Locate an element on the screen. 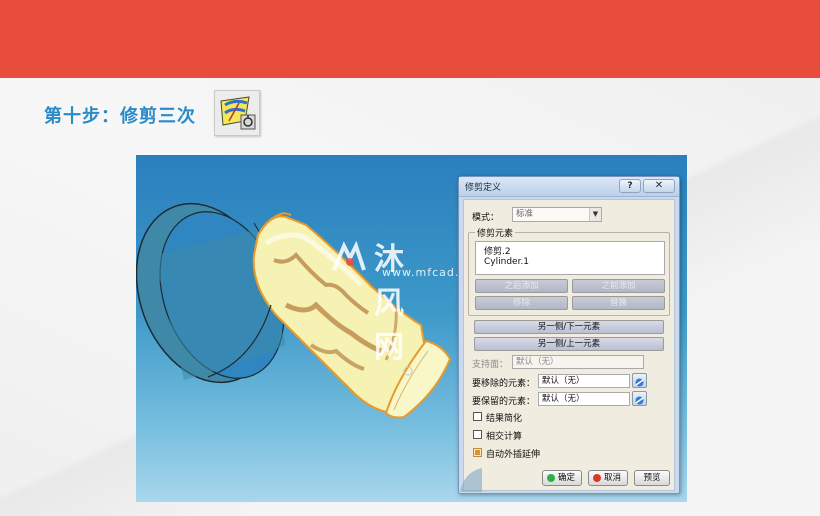 This screenshot has width=820, height=516. preview-button: 预览 is located at coordinates (652, 478).